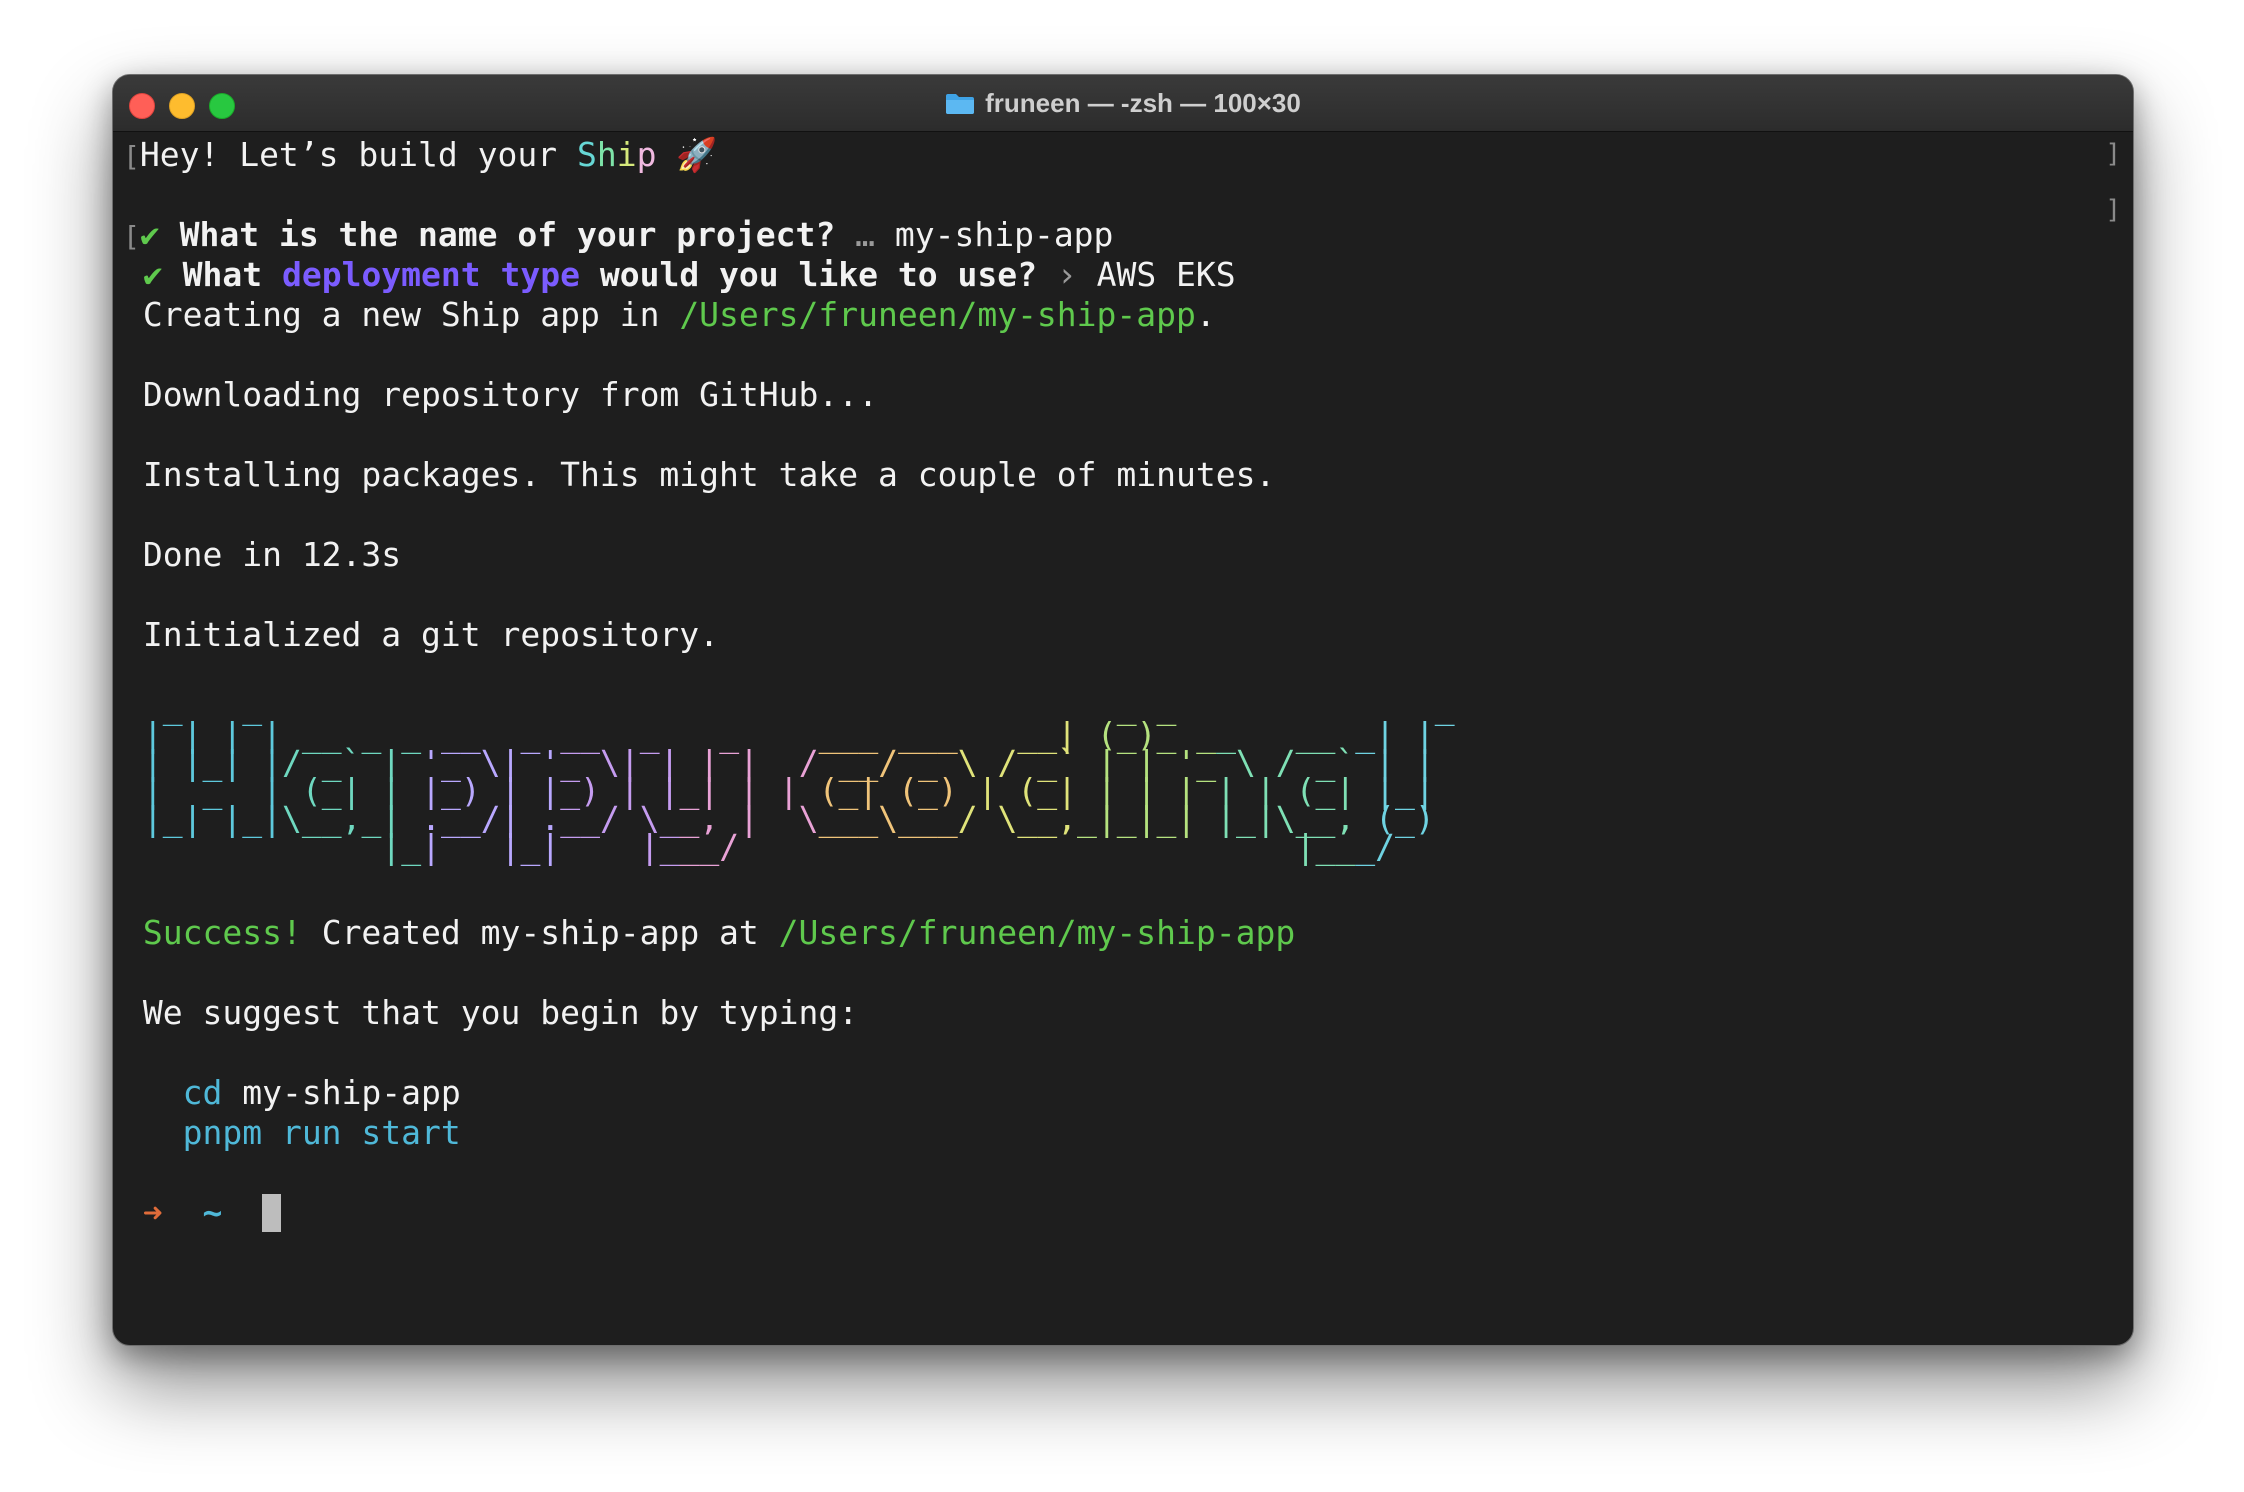 The height and width of the screenshot is (1492, 2244). Describe the element at coordinates (1123, 1013) in the screenshot. I see `suggest-line: We suggest that you begin by typing:` at that location.